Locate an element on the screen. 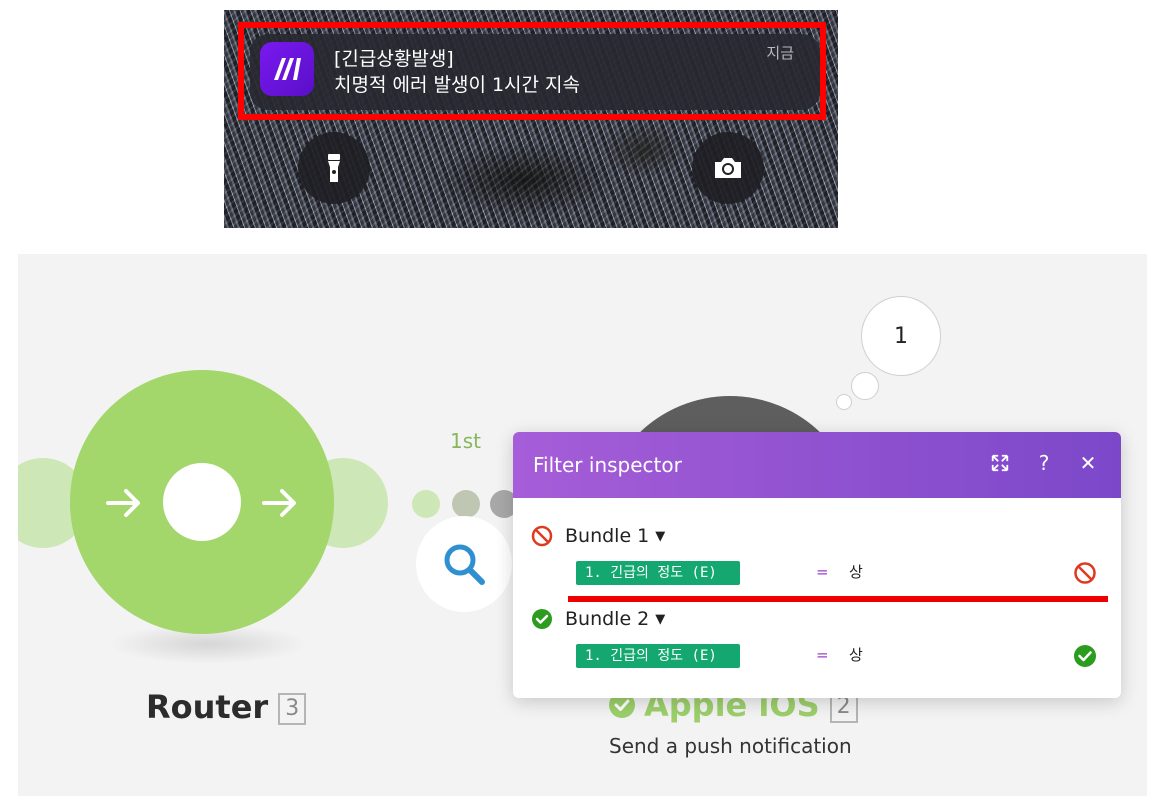  bundle-1-header: Bundle 1 ▼ is located at coordinates (598, 536).